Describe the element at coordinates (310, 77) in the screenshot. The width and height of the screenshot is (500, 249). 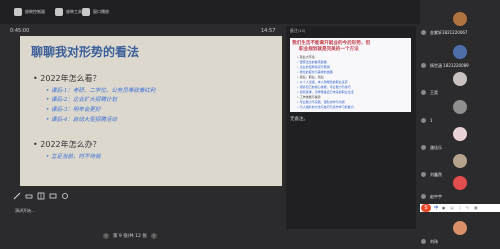
I see `preview-line: • 就业，职业，创业` at that location.